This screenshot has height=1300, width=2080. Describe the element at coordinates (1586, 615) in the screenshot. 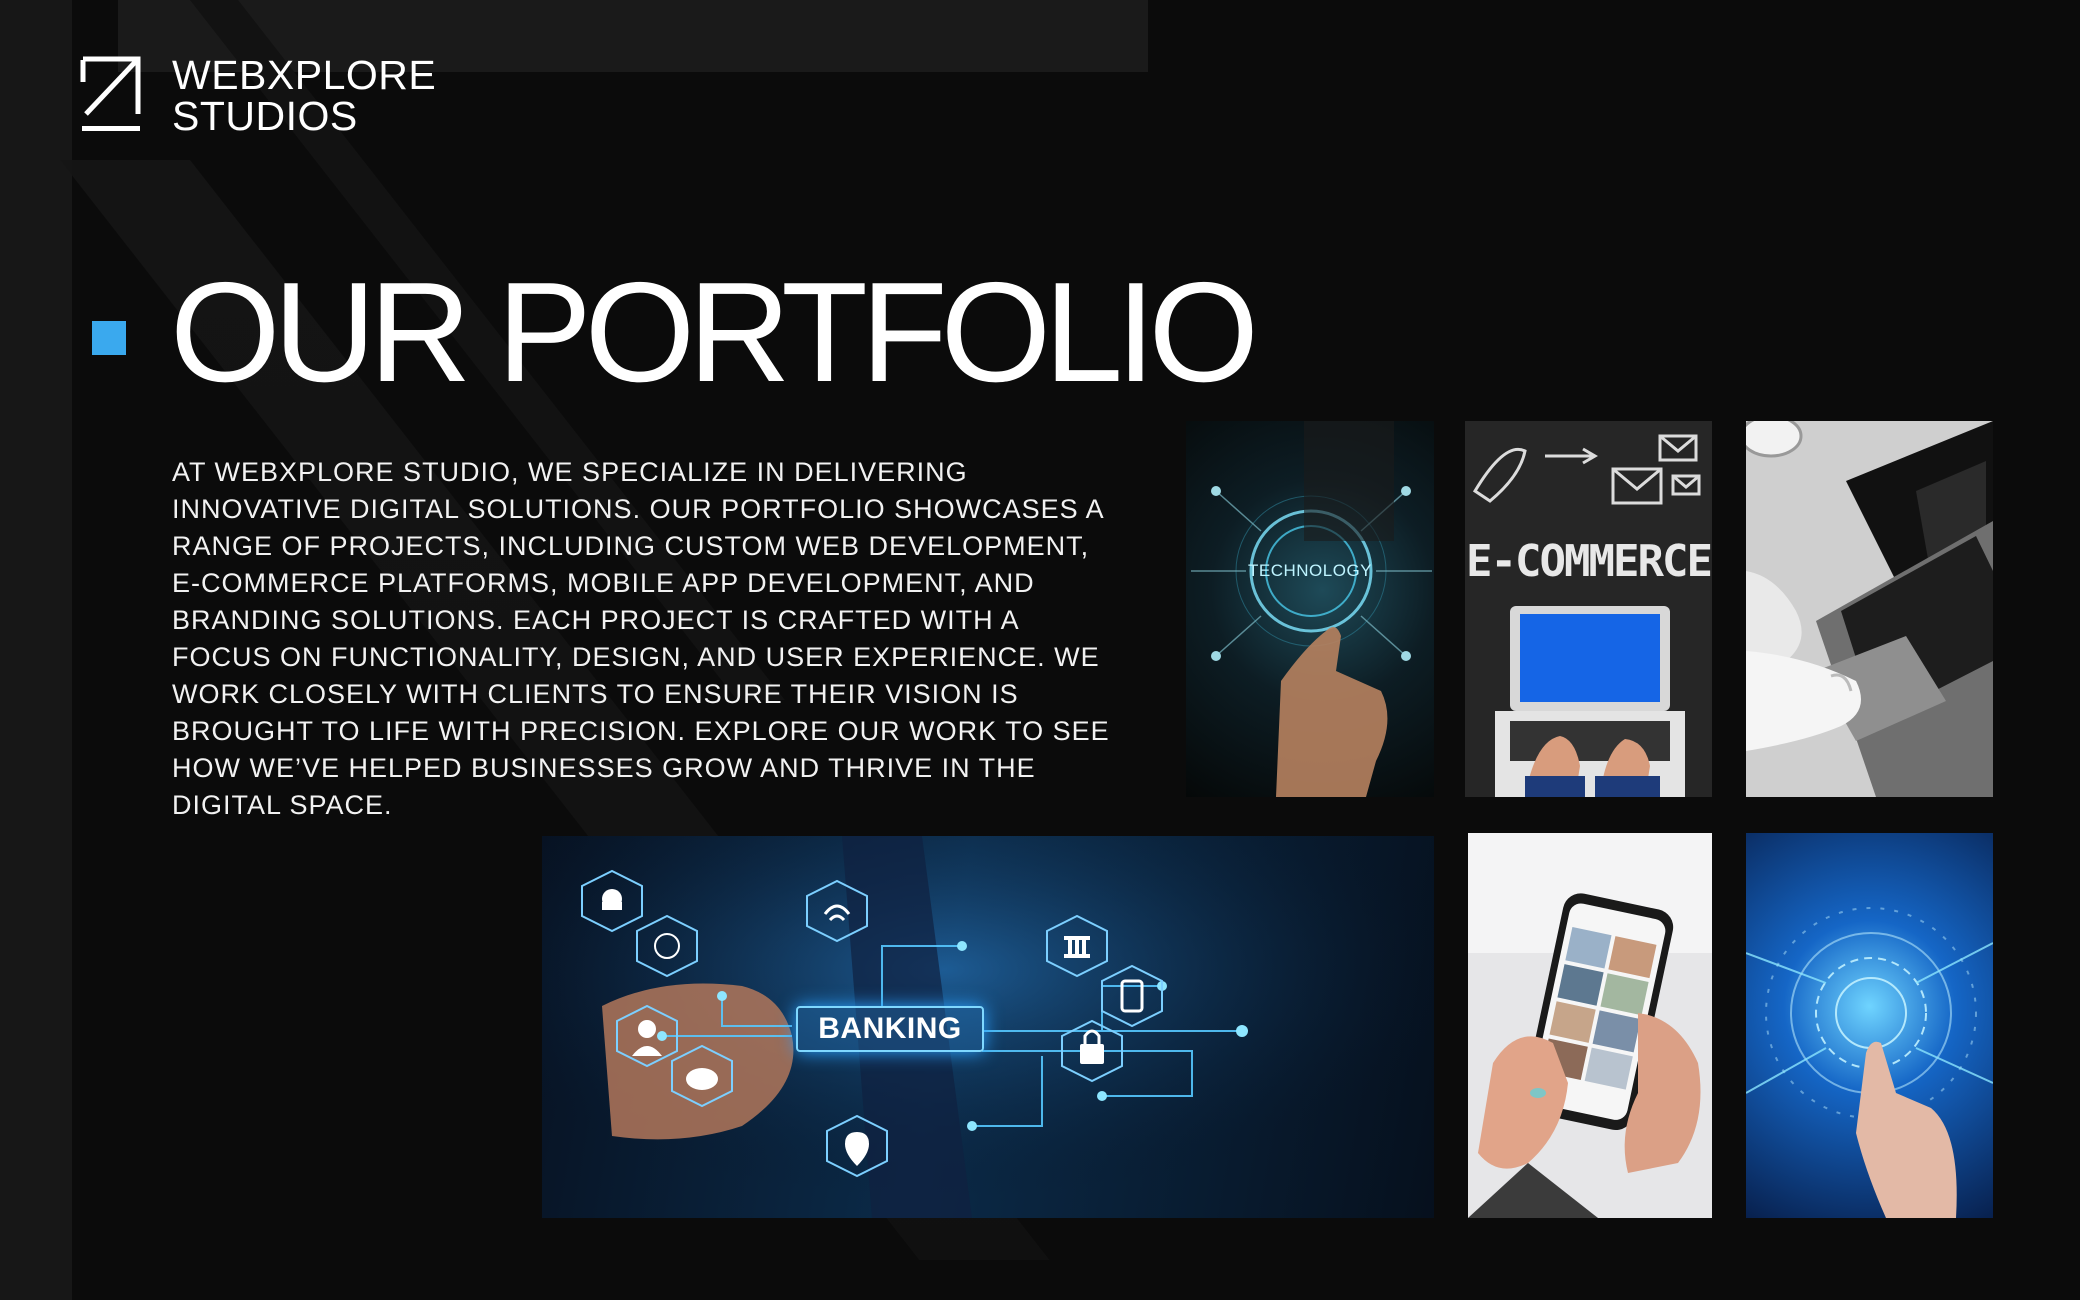

I see `ecommerce-illustration` at that location.